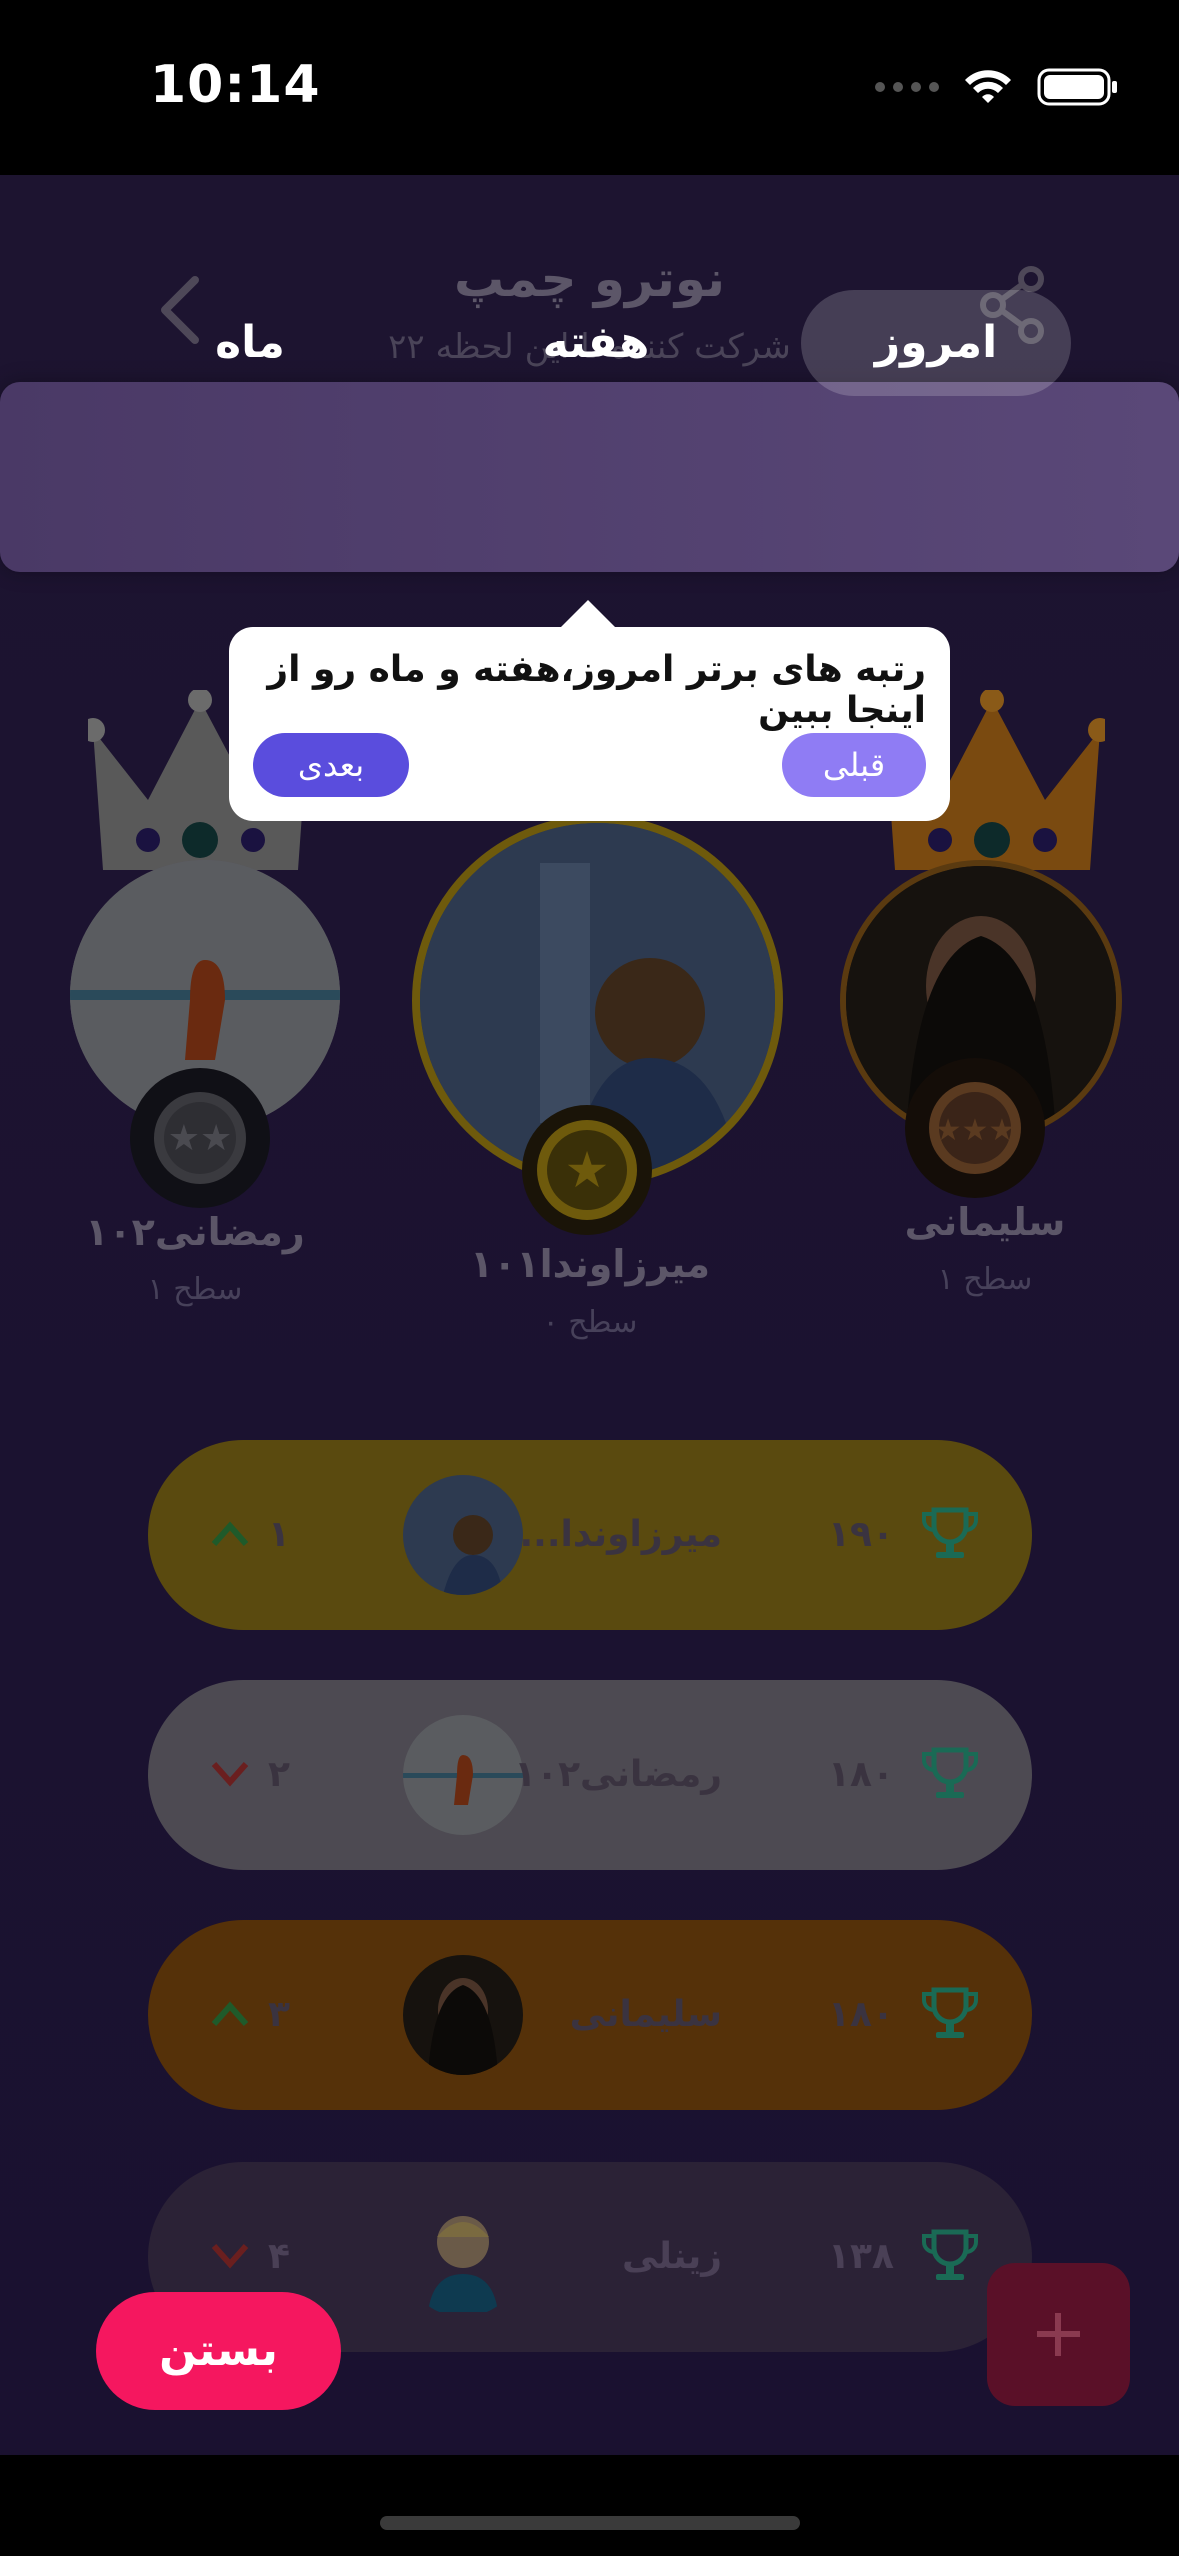 This screenshot has height=2556, width=1179. I want to click on rank-3-badge: ★★★, so click(975, 1128).